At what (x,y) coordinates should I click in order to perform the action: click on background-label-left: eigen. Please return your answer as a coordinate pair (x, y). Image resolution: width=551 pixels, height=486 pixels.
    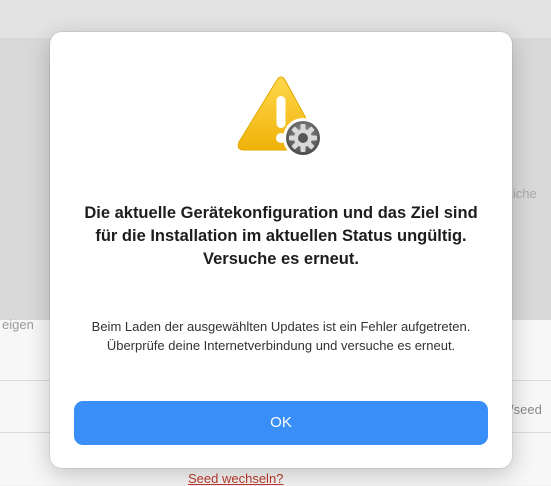
    Looking at the image, I should click on (18, 324).